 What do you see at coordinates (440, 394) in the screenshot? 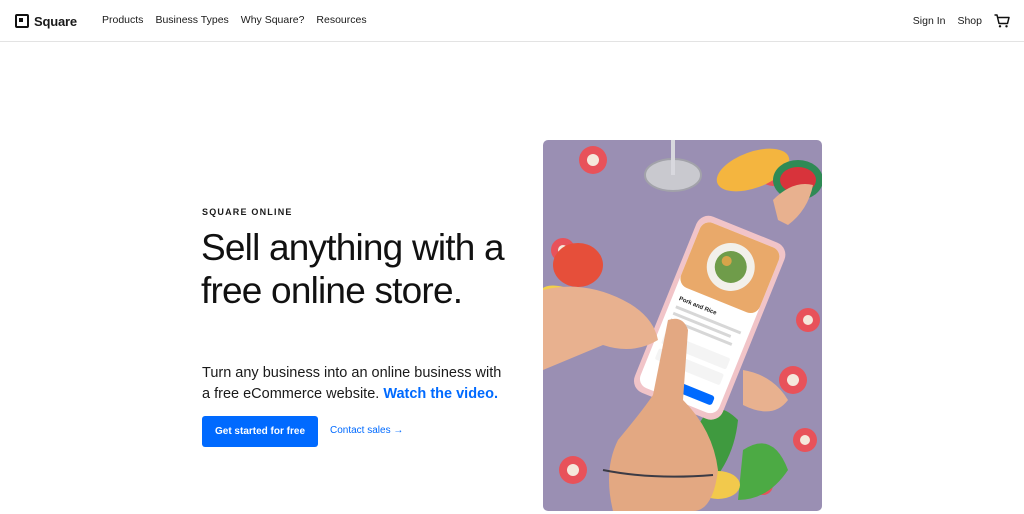
I see `watch-video-link: Watch the video.` at bounding box center [440, 394].